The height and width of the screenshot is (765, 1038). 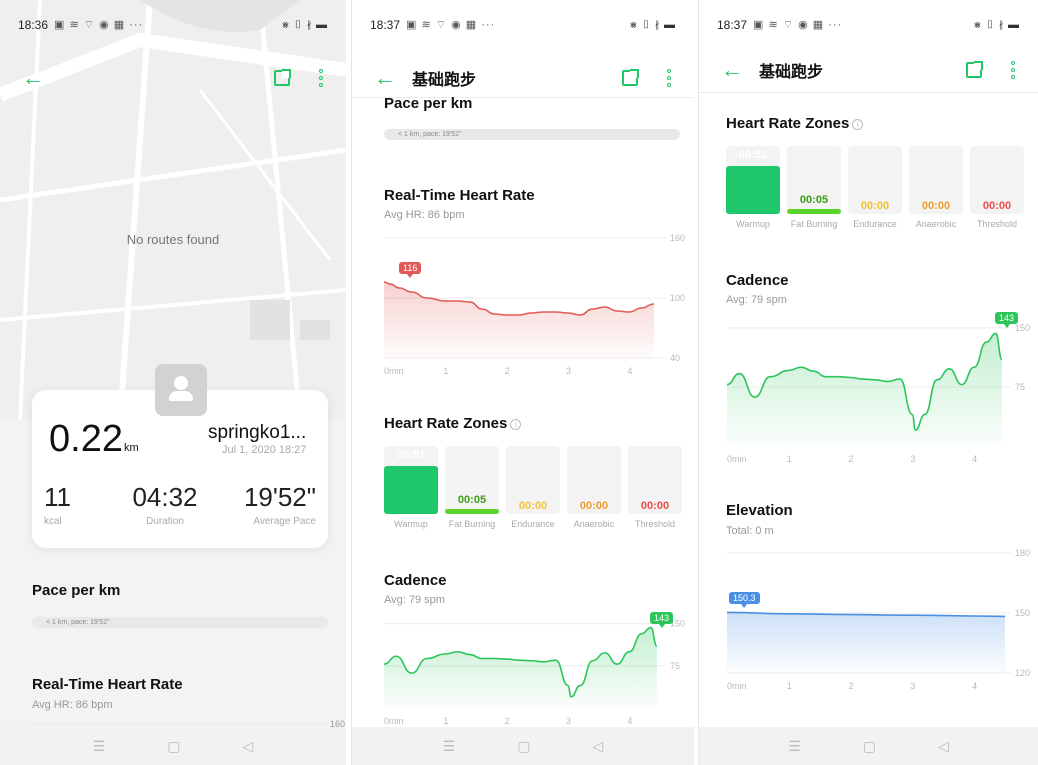 I want to click on zones-title-text: Heart Rate Zones, so click(x=788, y=123).